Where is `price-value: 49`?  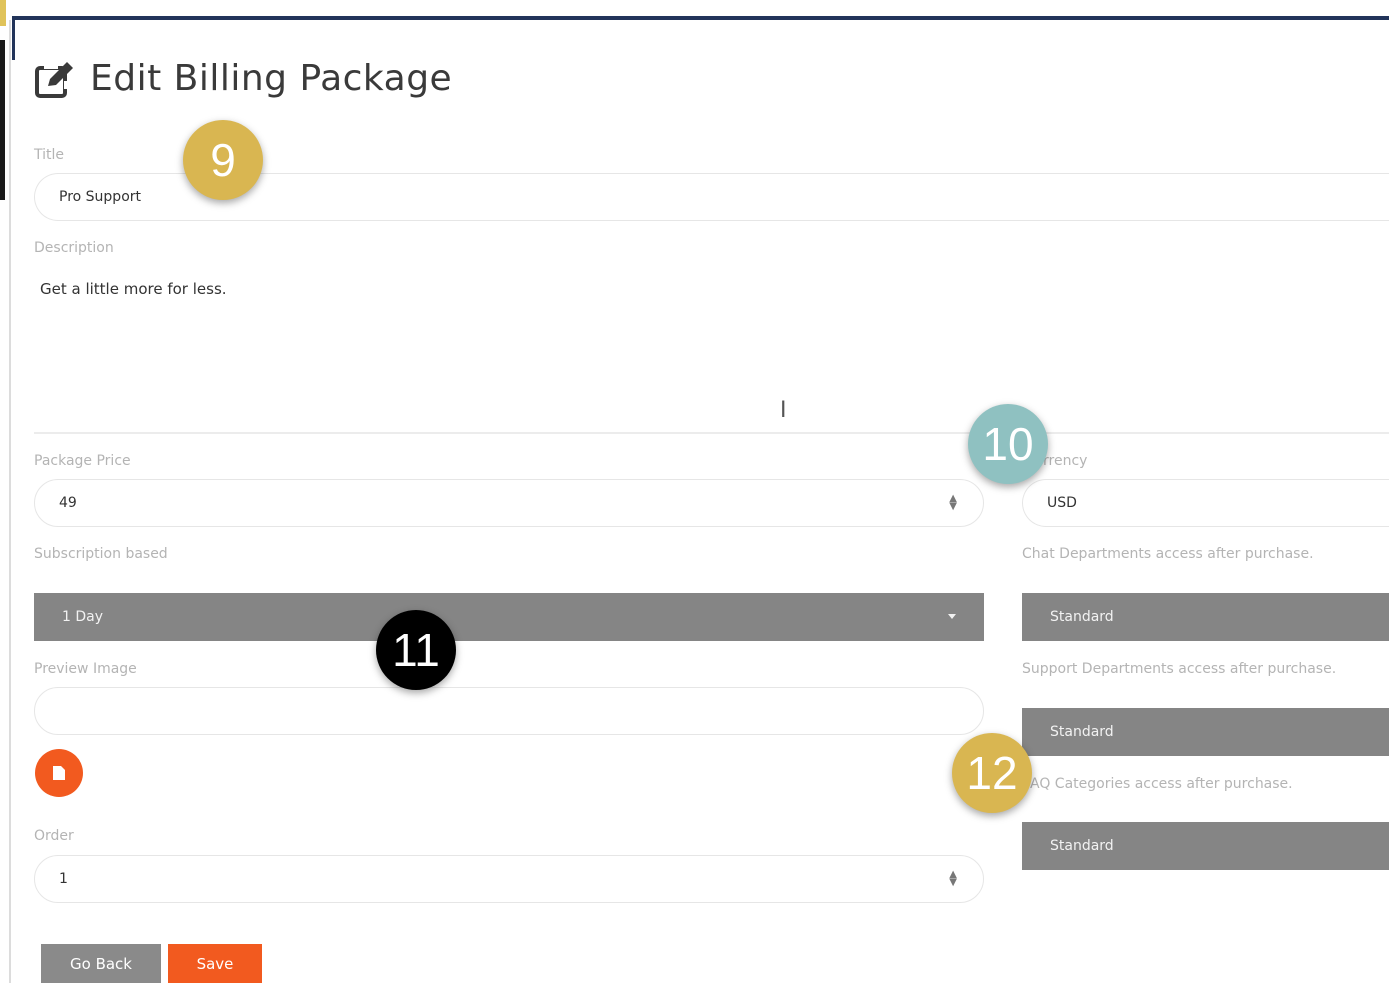
price-value: 49 is located at coordinates (68, 503).